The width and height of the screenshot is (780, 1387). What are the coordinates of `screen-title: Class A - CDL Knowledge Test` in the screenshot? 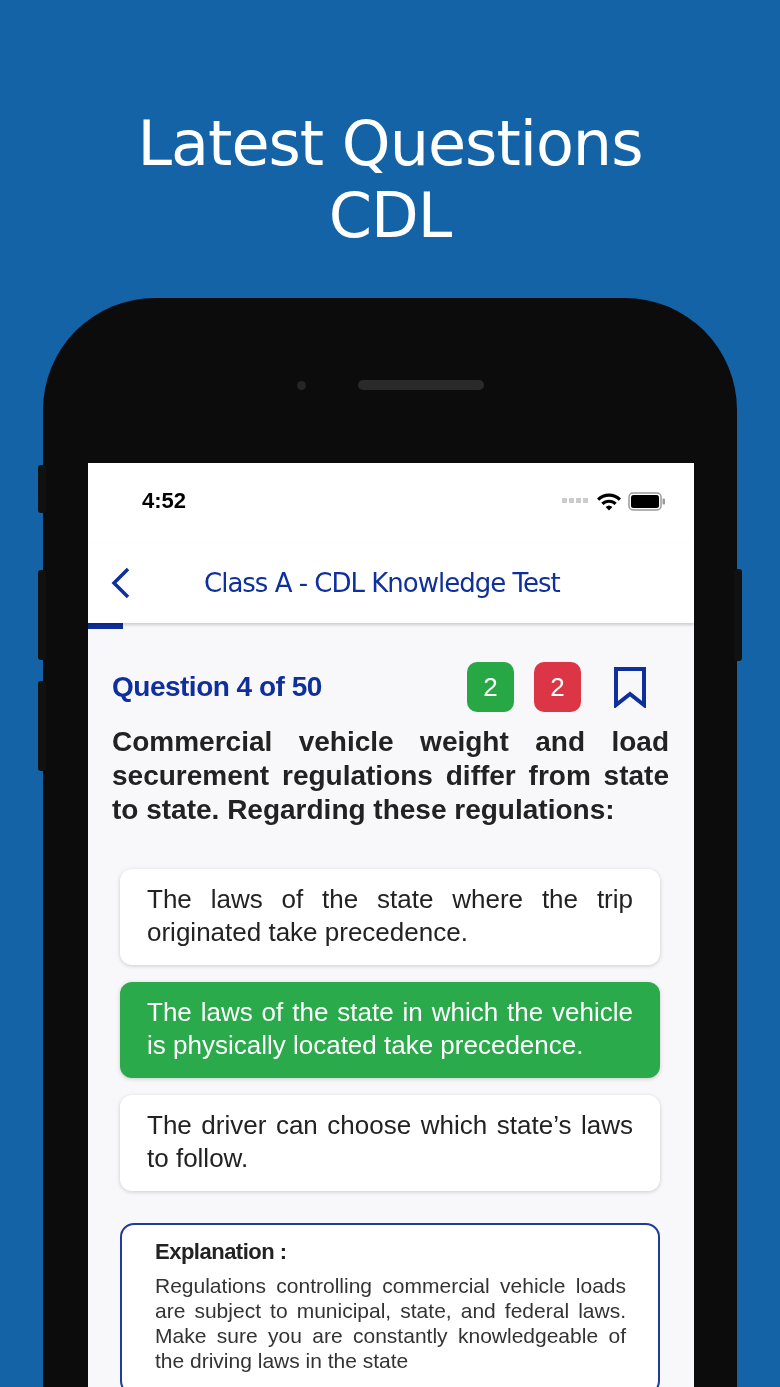 It's located at (382, 583).